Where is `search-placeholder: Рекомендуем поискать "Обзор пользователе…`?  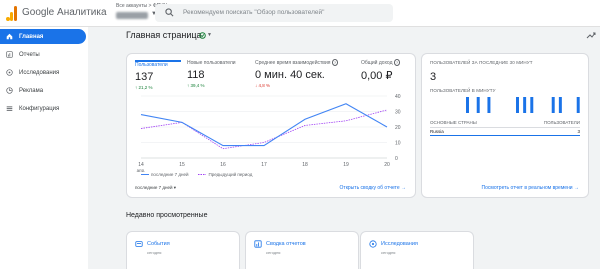 search-placeholder: Рекомендуем поискать "Обзор пользователе… is located at coordinates (254, 12).